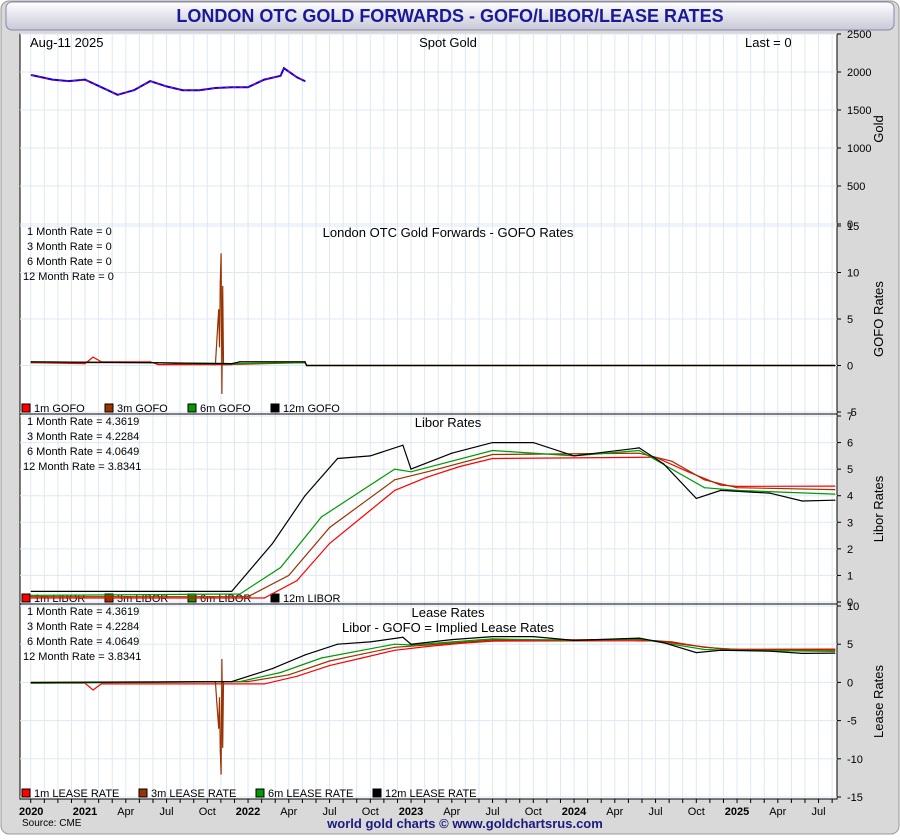 This screenshot has height=840, width=900. What do you see at coordinates (850, 576) in the screenshot?
I see `y-tick-label: 1` at bounding box center [850, 576].